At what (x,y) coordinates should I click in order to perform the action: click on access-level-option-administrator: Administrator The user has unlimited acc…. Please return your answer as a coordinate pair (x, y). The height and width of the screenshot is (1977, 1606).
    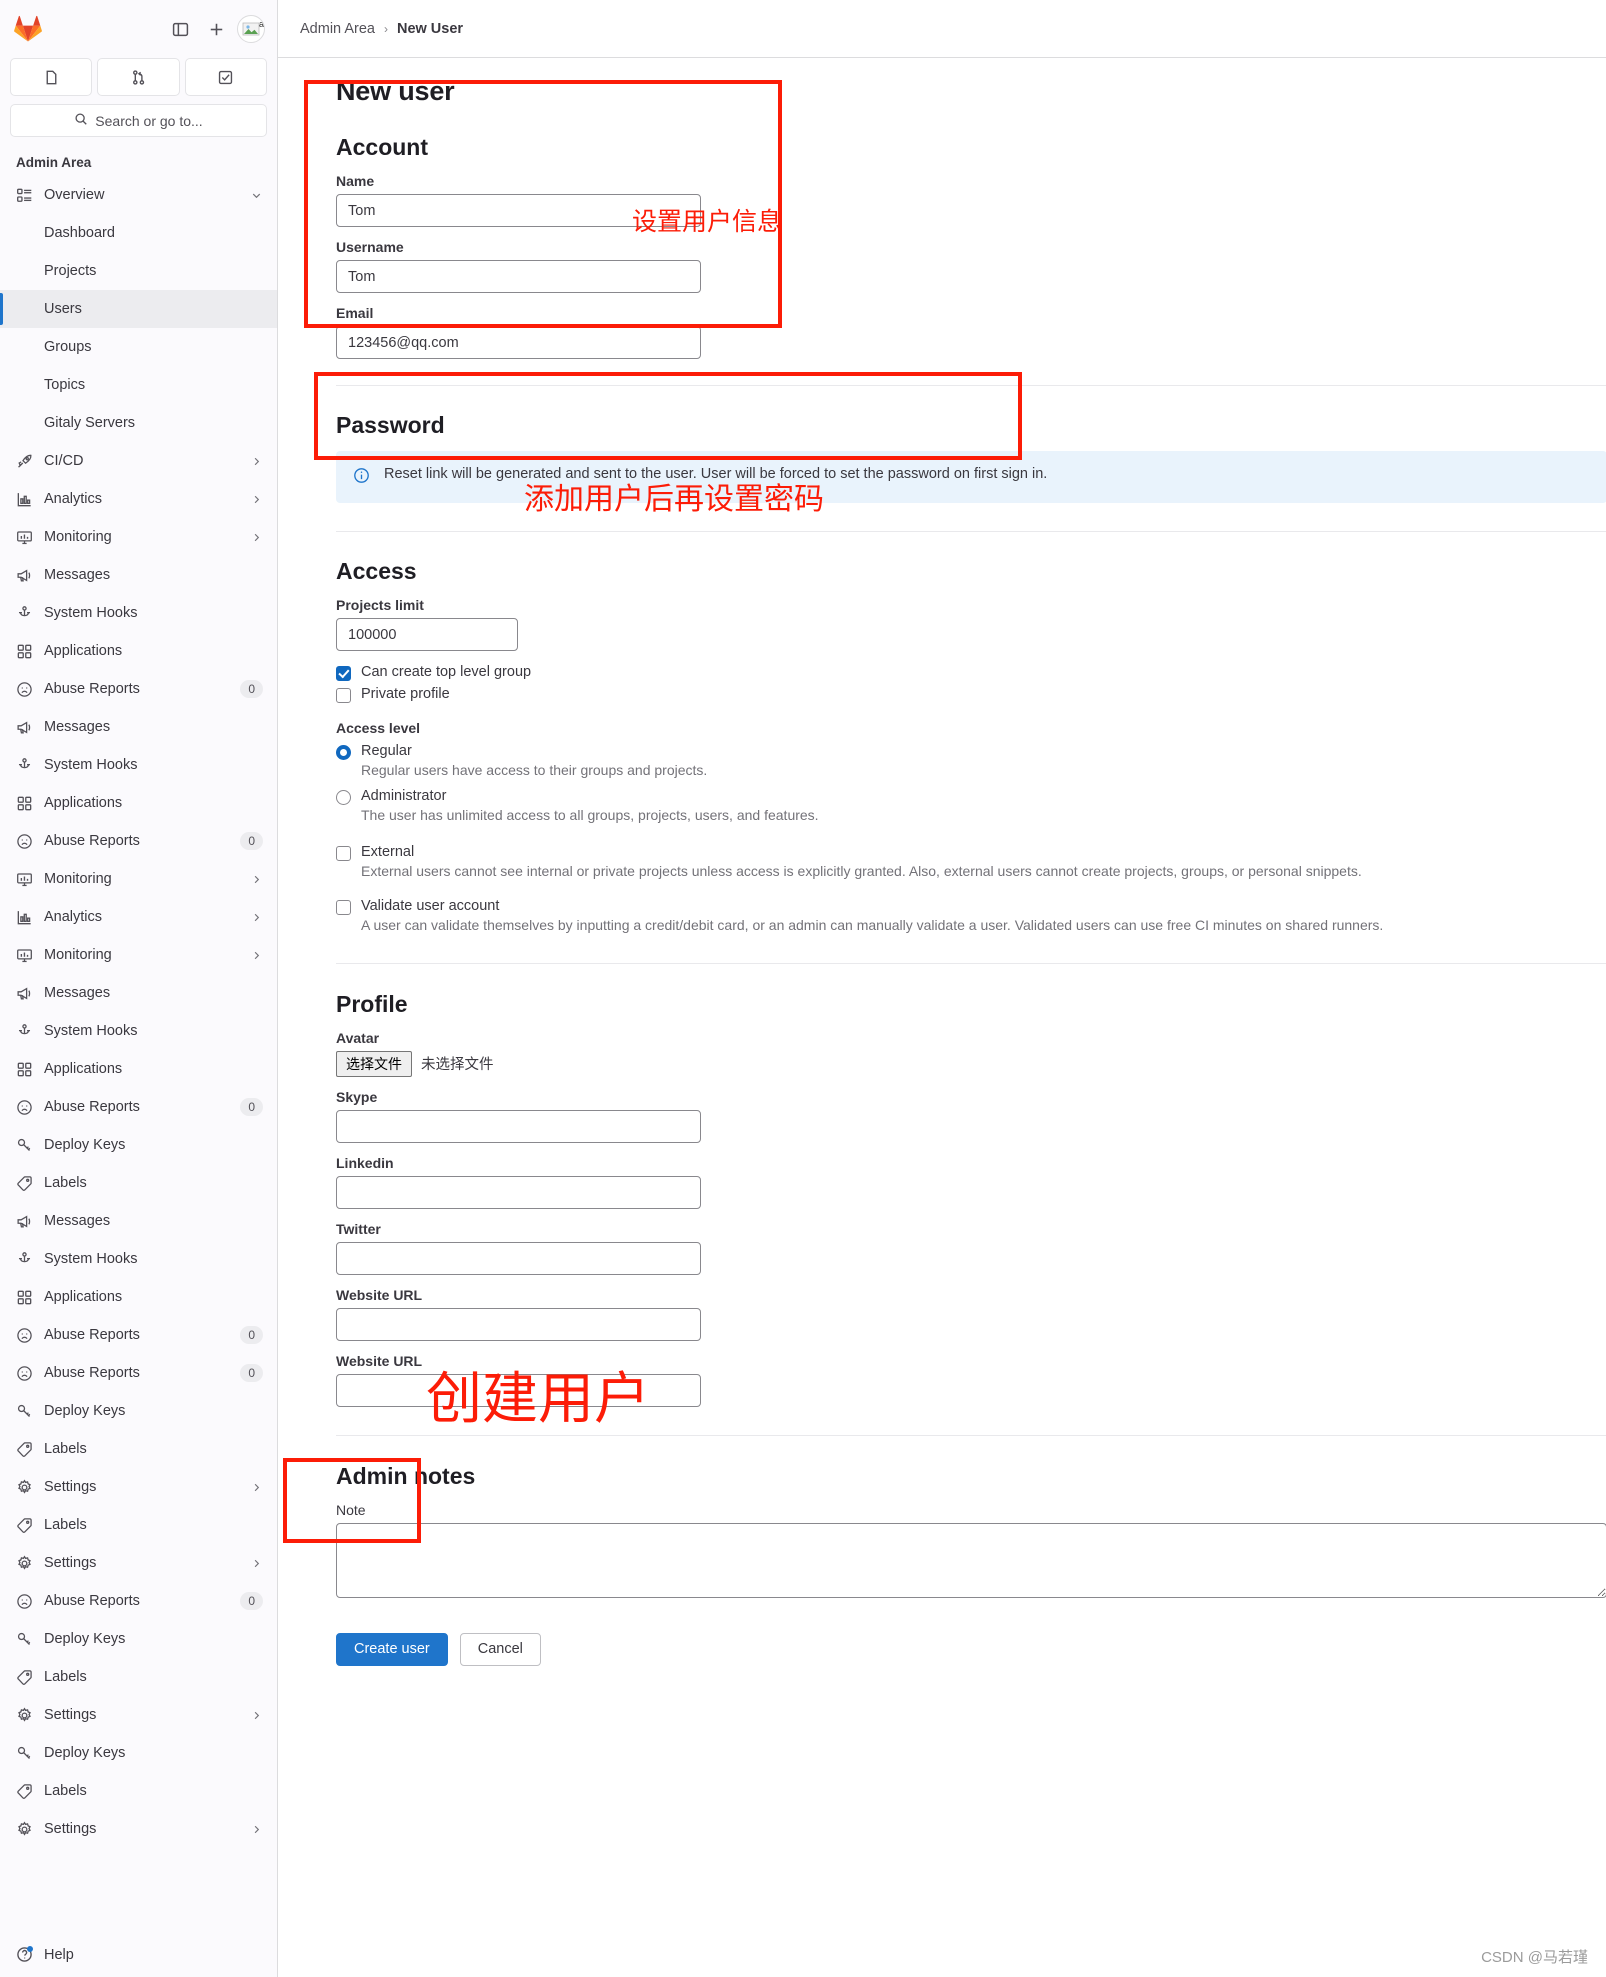
    Looking at the image, I should click on (951, 806).